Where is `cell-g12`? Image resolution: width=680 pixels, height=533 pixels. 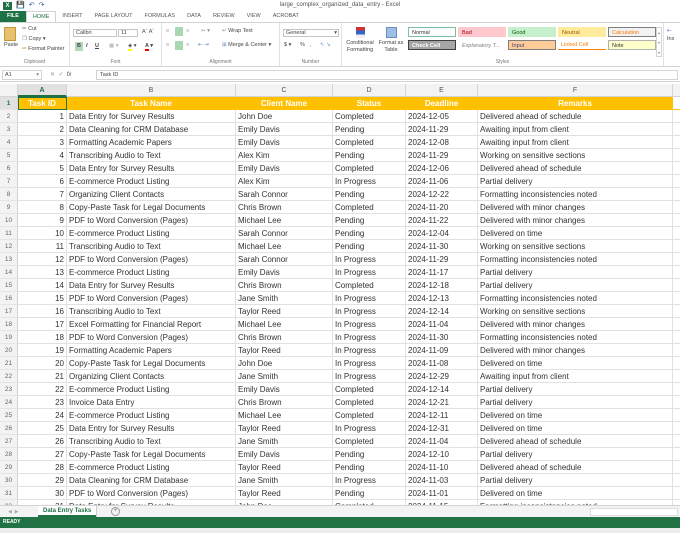
cell-g12 is located at coordinates (676, 246).